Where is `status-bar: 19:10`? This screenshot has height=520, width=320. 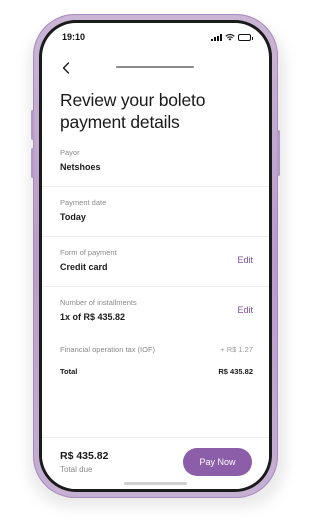 status-bar: 19:10 is located at coordinates (155, 37).